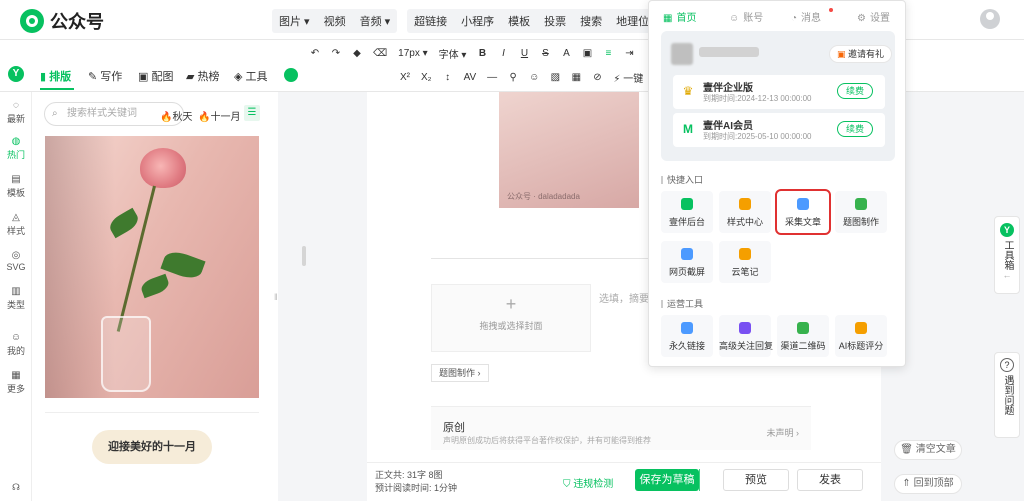 The width and height of the screenshot is (1024, 501). What do you see at coordinates (873, 16) in the screenshot?
I see `nav-settings: ⚙ 设置` at bounding box center [873, 16].